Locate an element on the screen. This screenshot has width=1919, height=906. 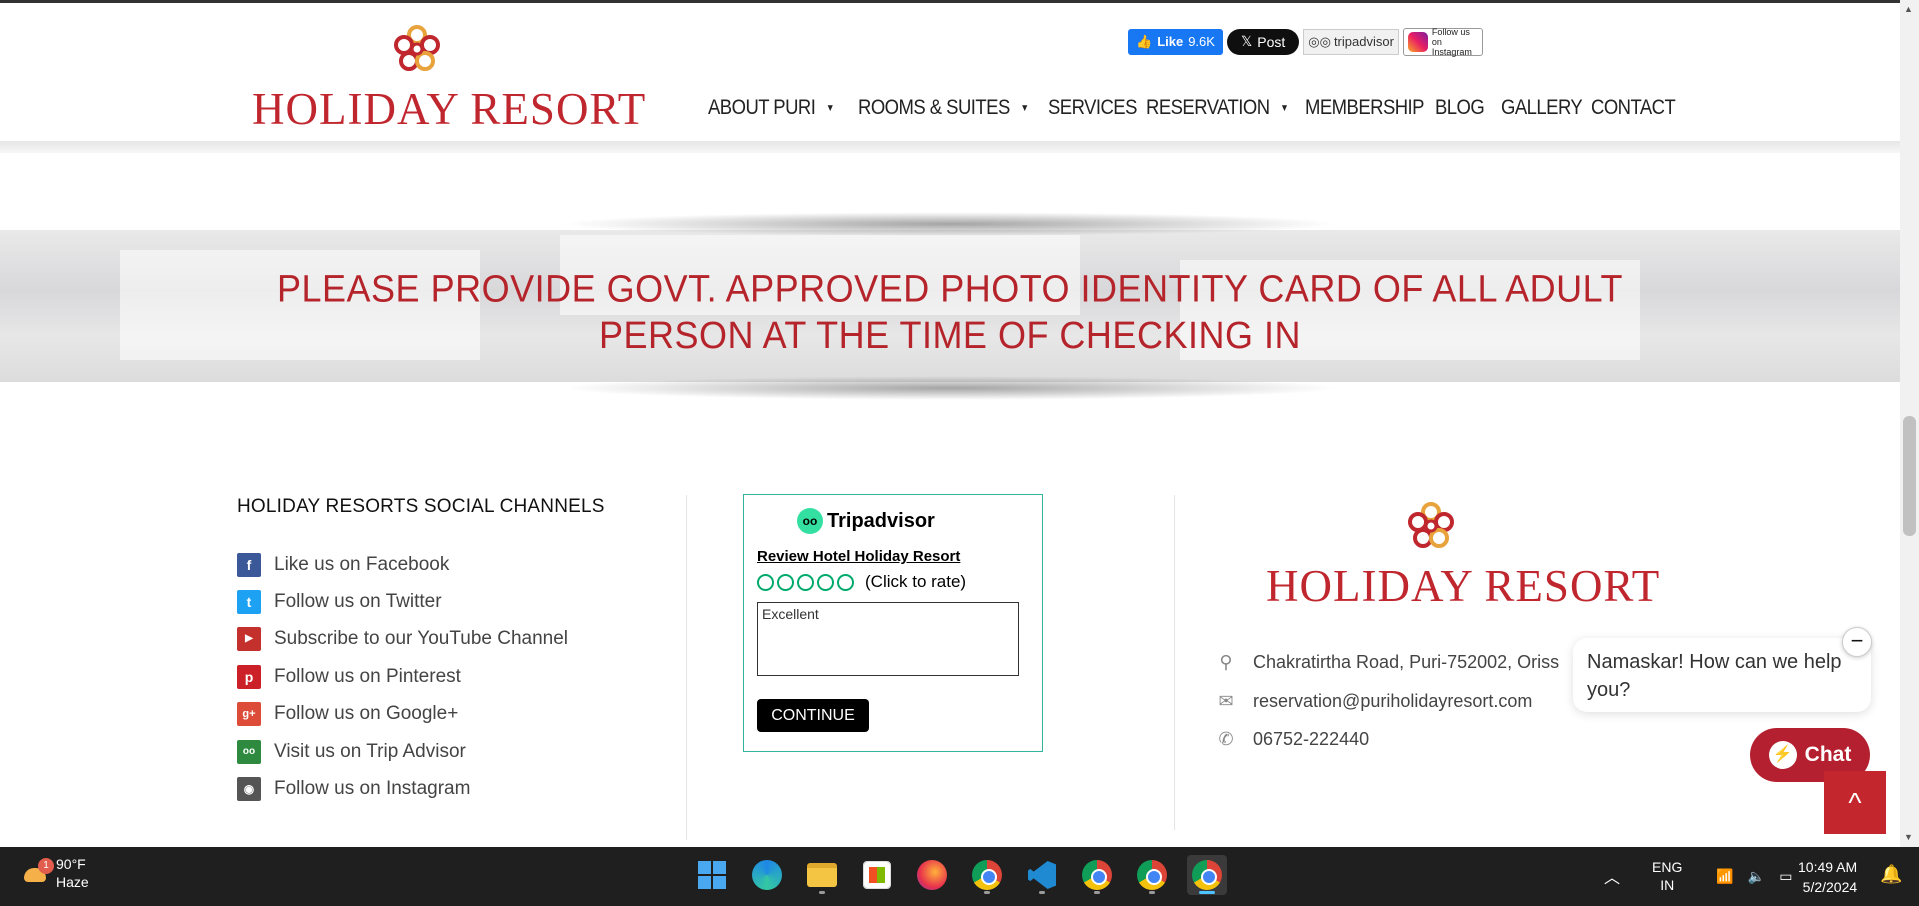
social-channels-title: HOLIDAY RESORTS SOCIAL CHANNELS is located at coordinates (421, 506).